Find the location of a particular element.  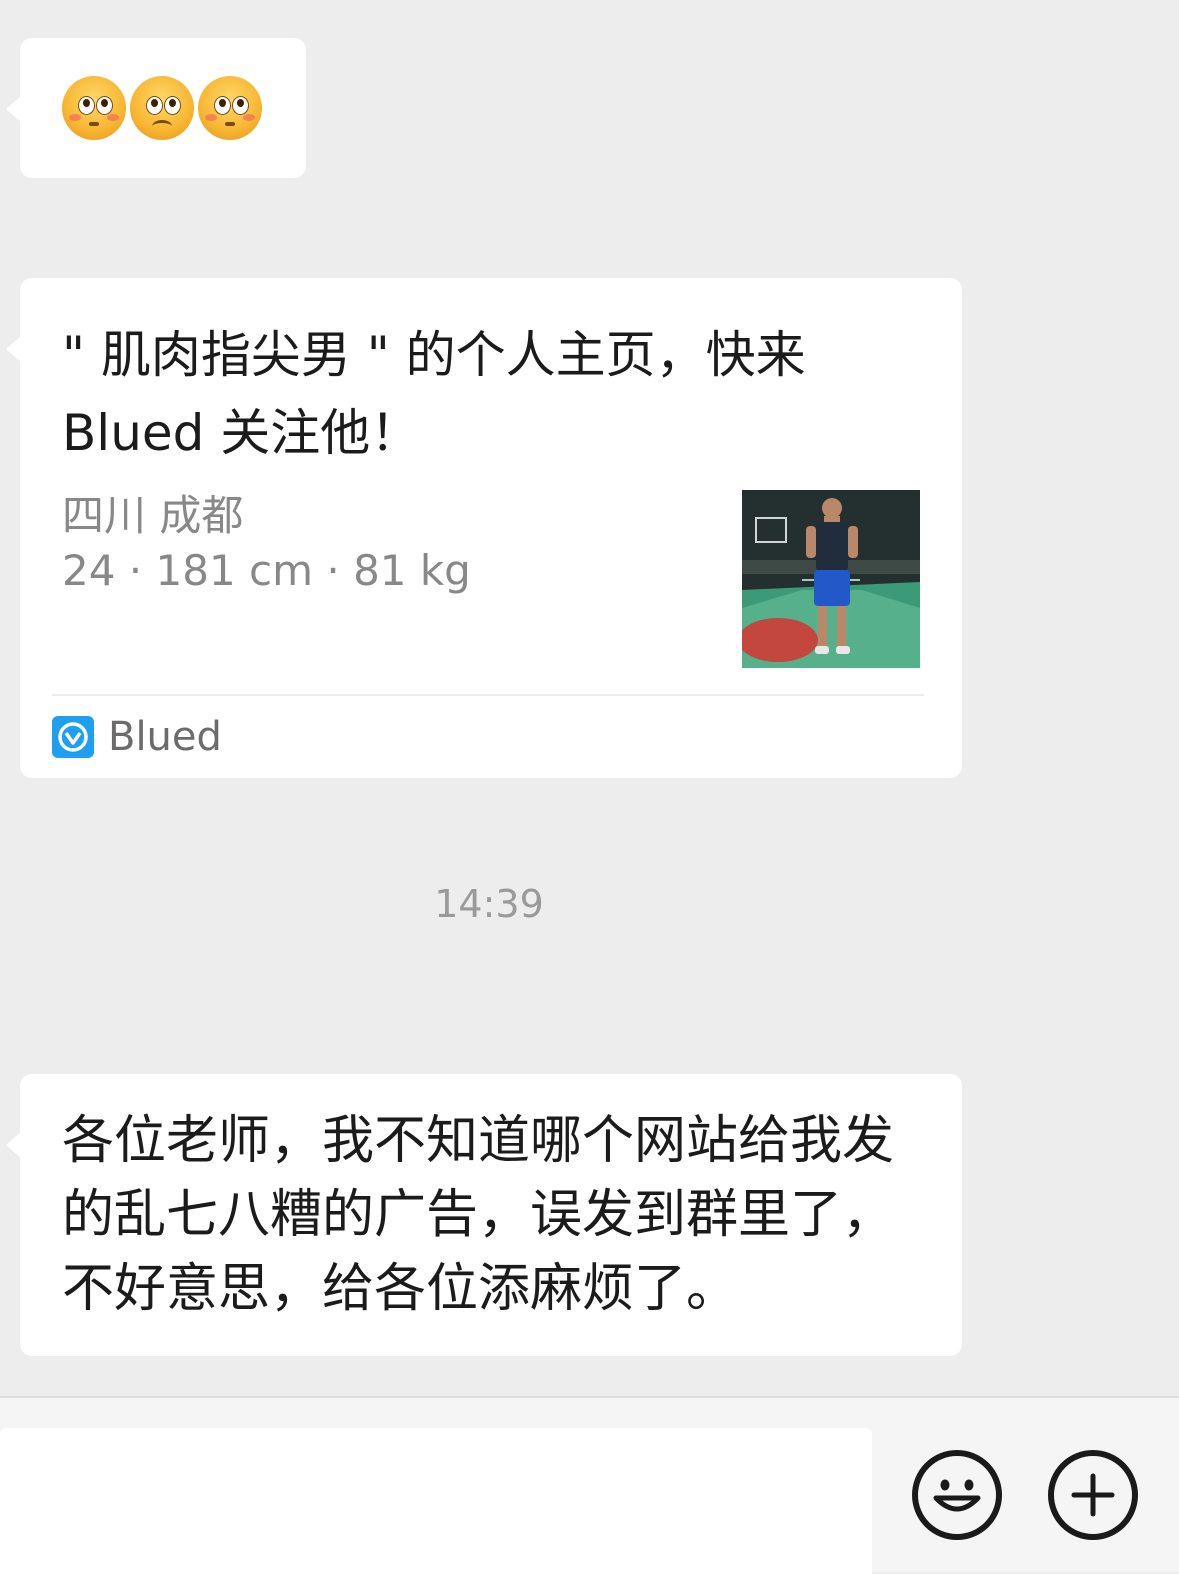

link-card-title: " 肌肉指尖男 " 的个人主页，快来Blued 关注他！ is located at coordinates (434, 394).